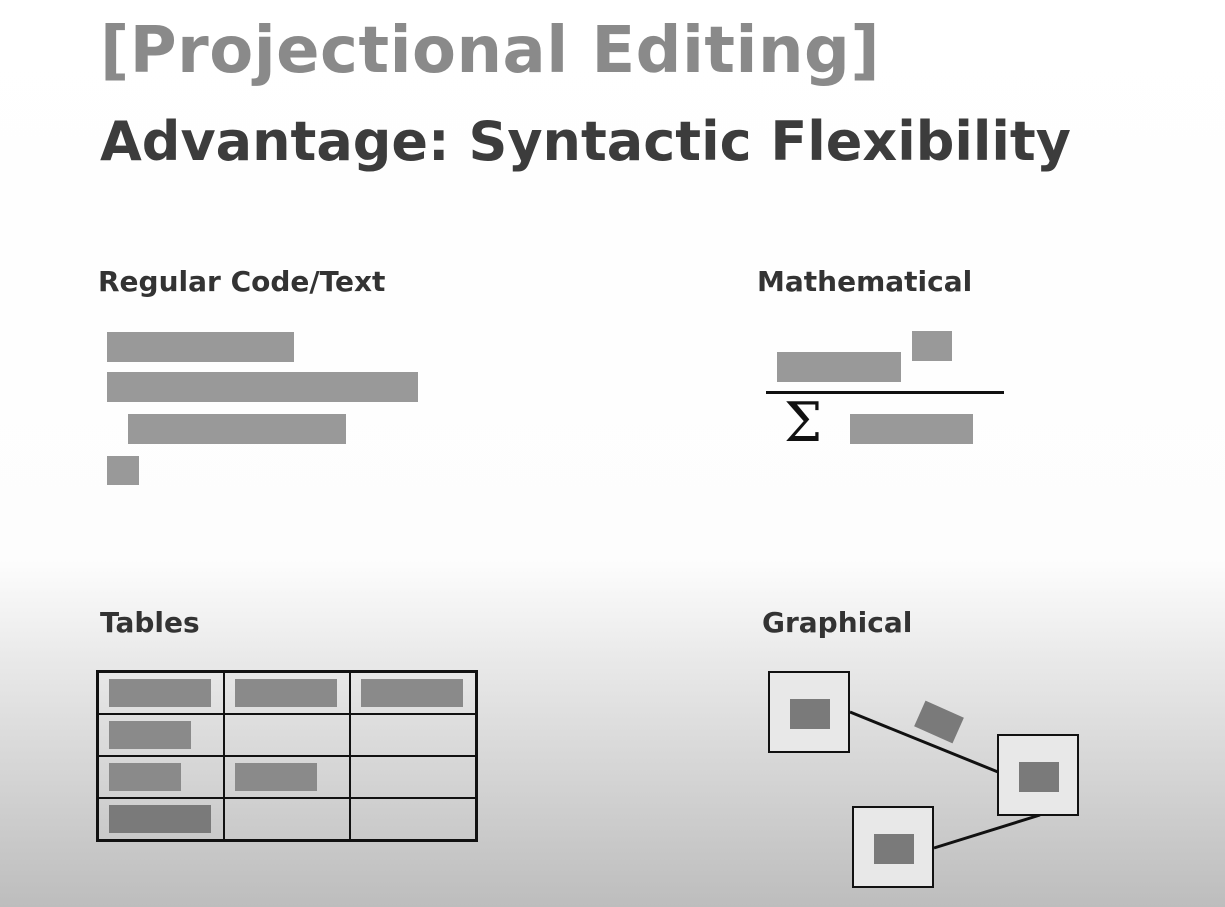 This screenshot has height=907, width=1225. What do you see at coordinates (932, 346) in the screenshot?
I see `exponent-bar` at bounding box center [932, 346].